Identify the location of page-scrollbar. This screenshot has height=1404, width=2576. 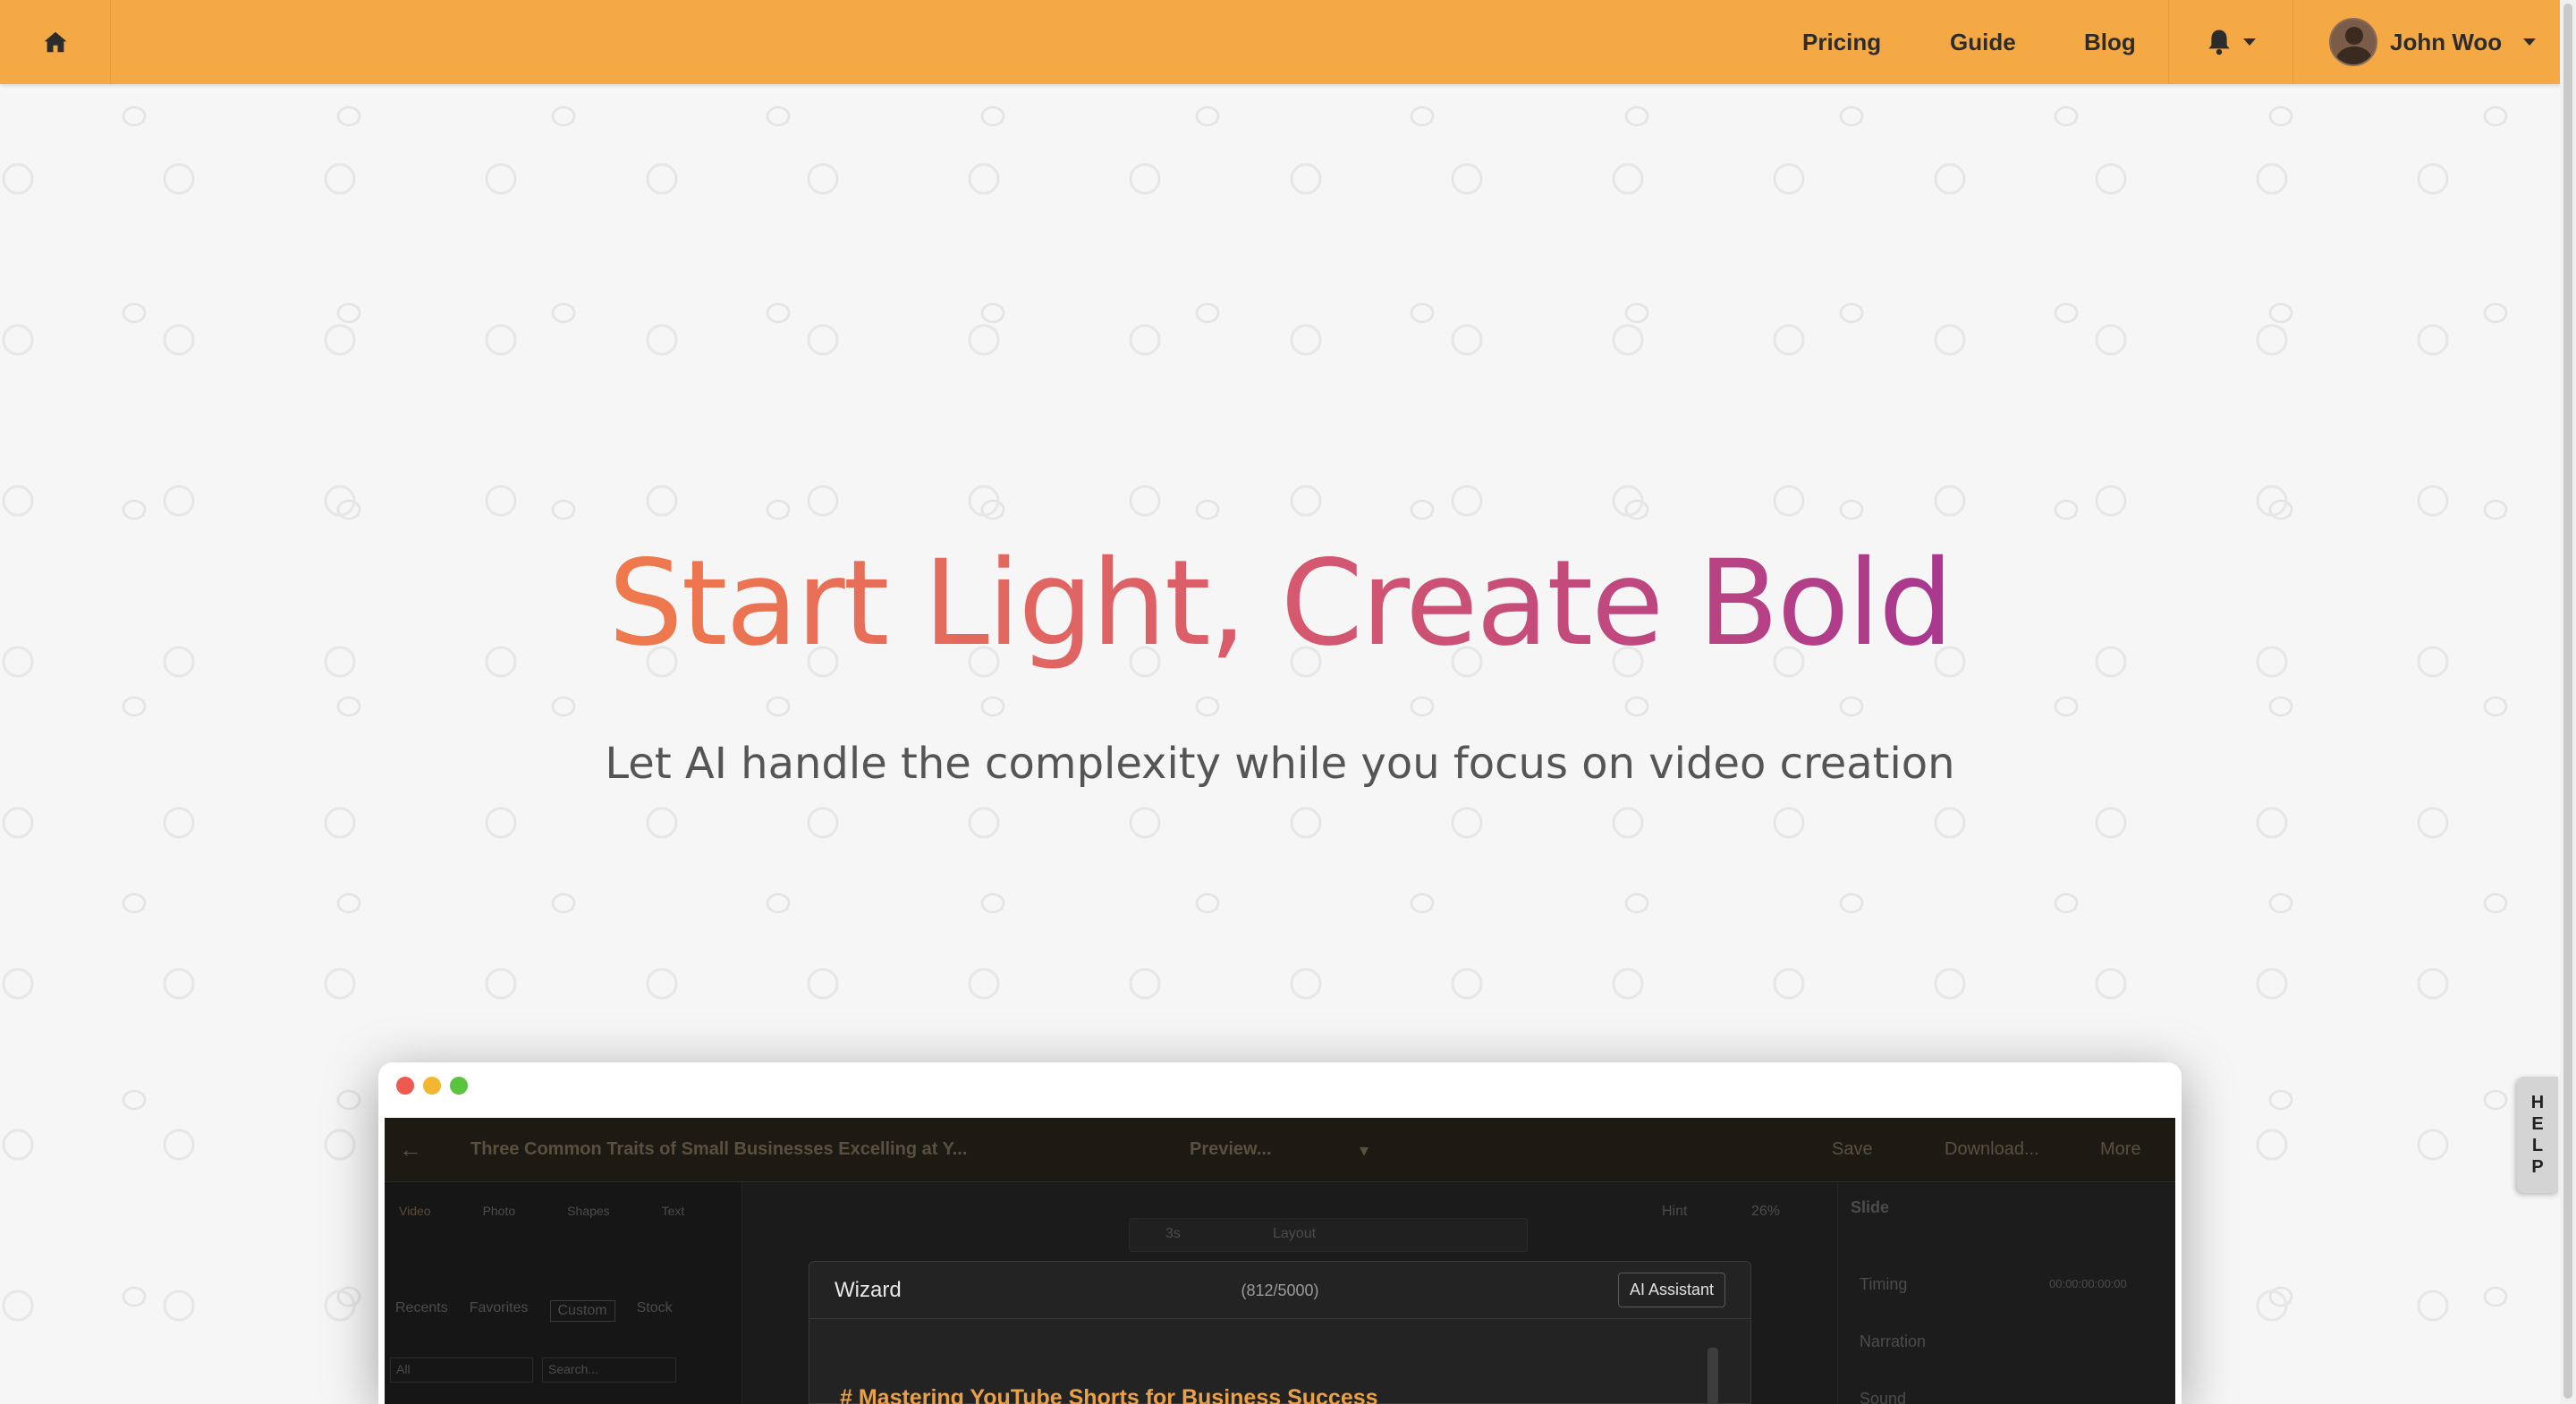
(2568, 702).